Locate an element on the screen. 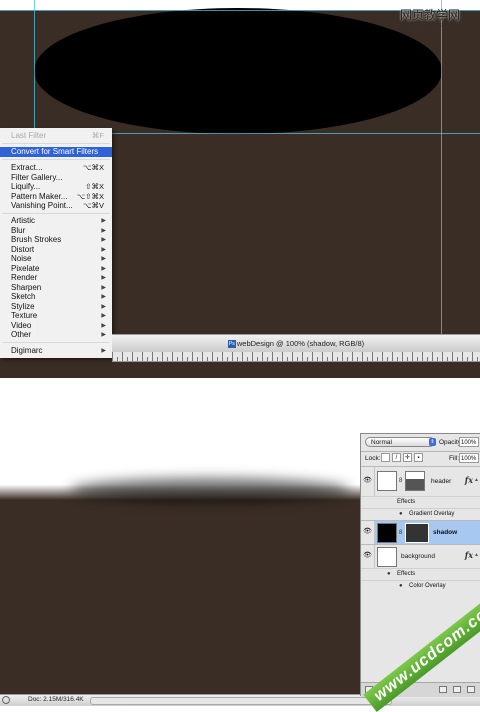  document-title-bar: Ps webDesign @ 100% (shadow, RGB/8) is located at coordinates (296, 343).